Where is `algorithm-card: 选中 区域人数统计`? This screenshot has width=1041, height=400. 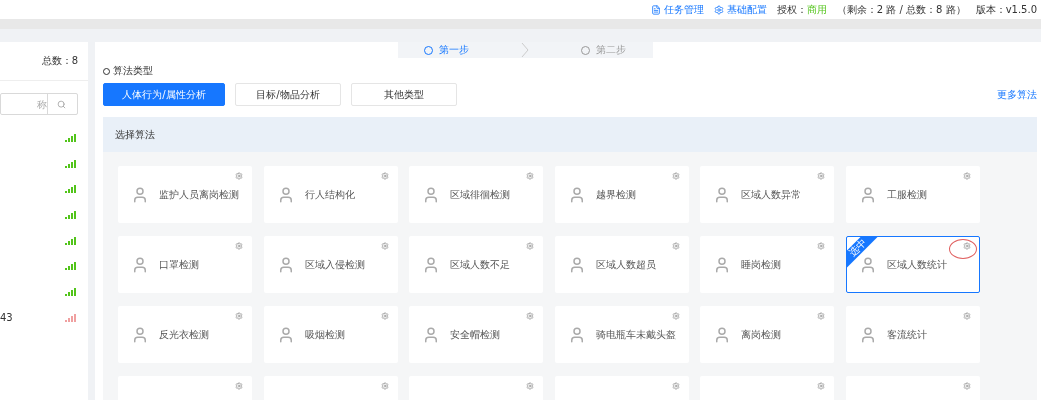 algorithm-card: 选中 区域人数统计 is located at coordinates (912, 264).